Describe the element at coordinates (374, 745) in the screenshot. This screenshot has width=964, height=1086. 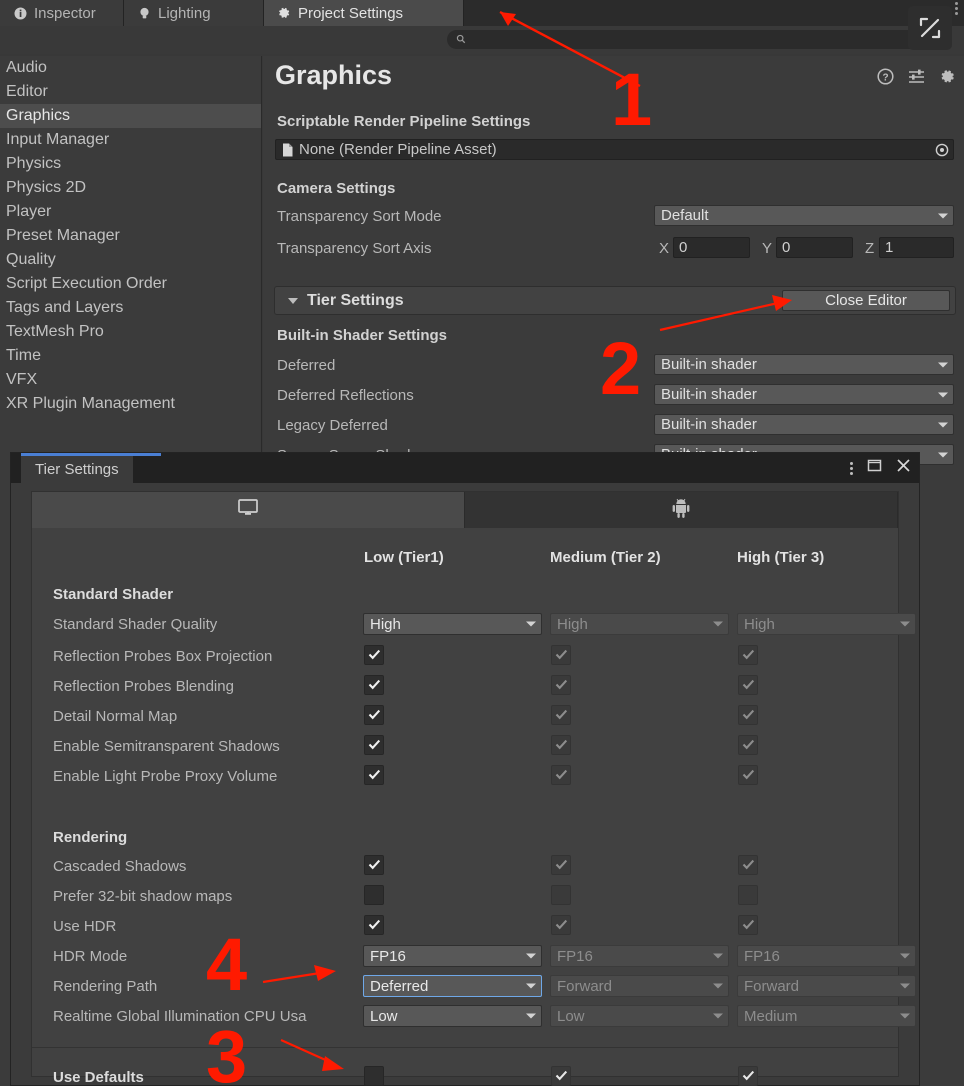
I see `enable-semitransparent-shadows-low-checkbox` at that location.